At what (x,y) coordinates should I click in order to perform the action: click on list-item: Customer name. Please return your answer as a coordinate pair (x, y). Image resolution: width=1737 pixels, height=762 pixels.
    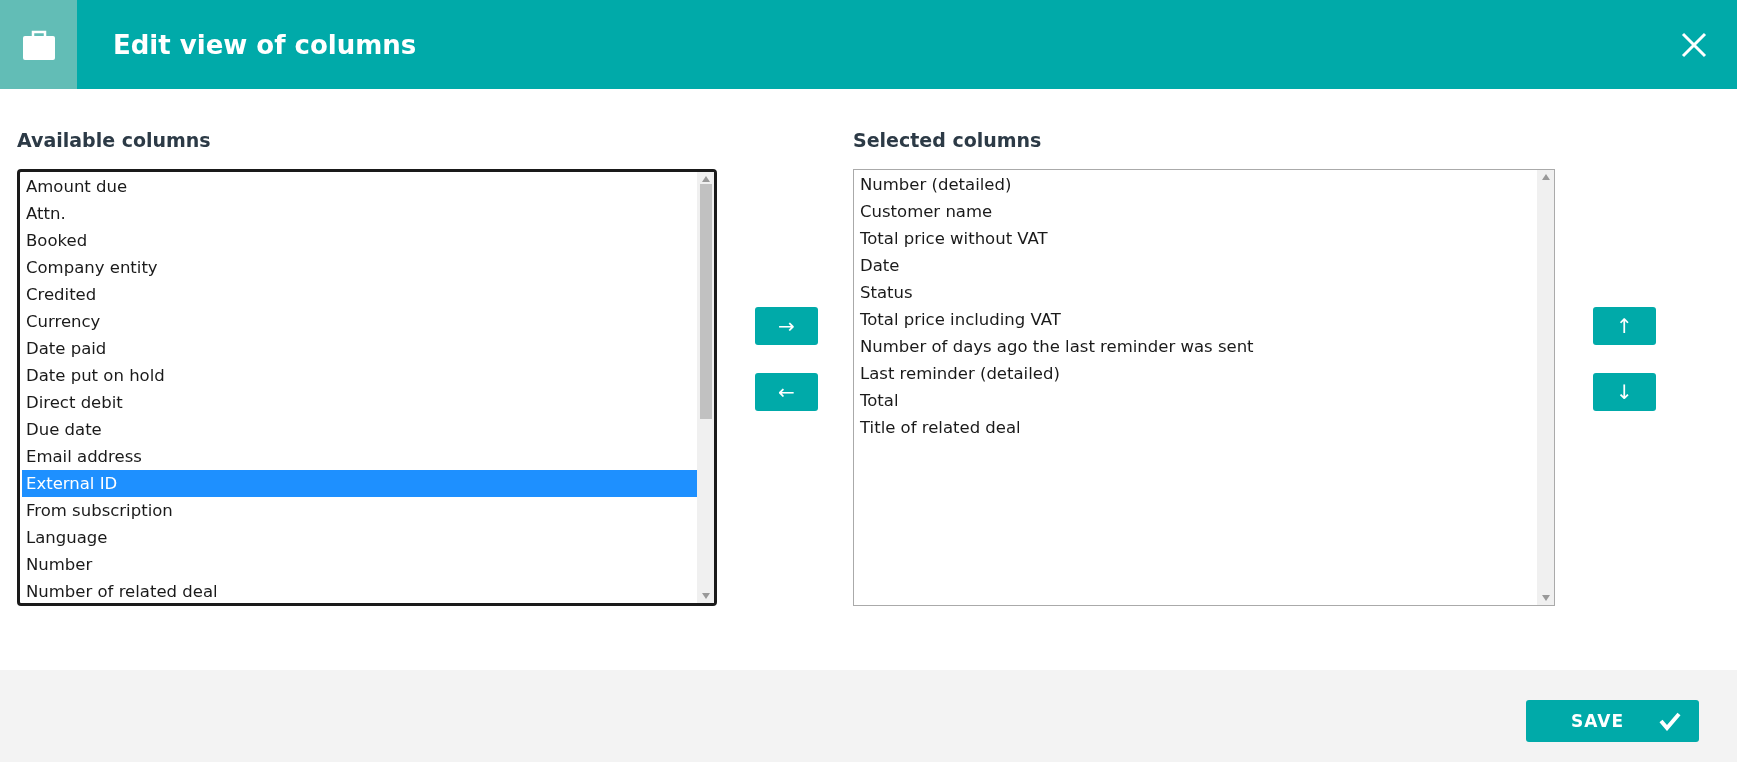
    Looking at the image, I should click on (1196, 211).